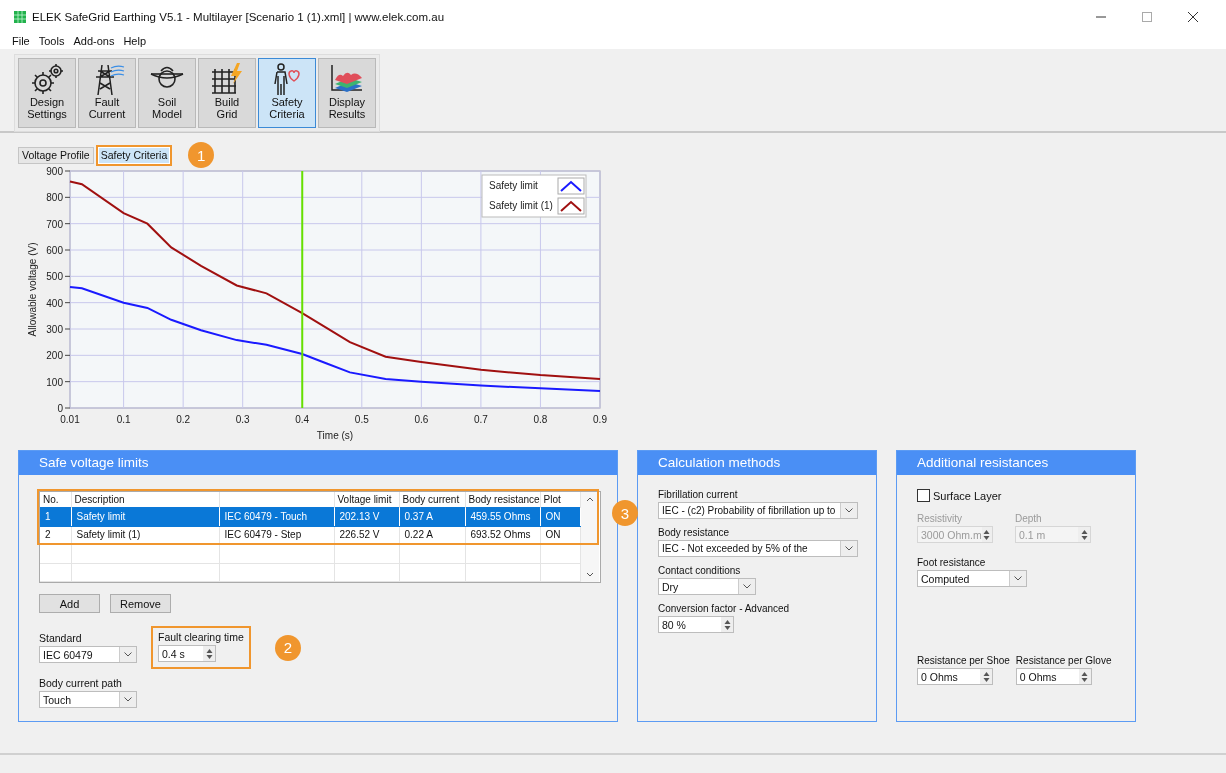 The image size is (1226, 773). I want to click on x-tick-label: 0.3, so click(242, 419).